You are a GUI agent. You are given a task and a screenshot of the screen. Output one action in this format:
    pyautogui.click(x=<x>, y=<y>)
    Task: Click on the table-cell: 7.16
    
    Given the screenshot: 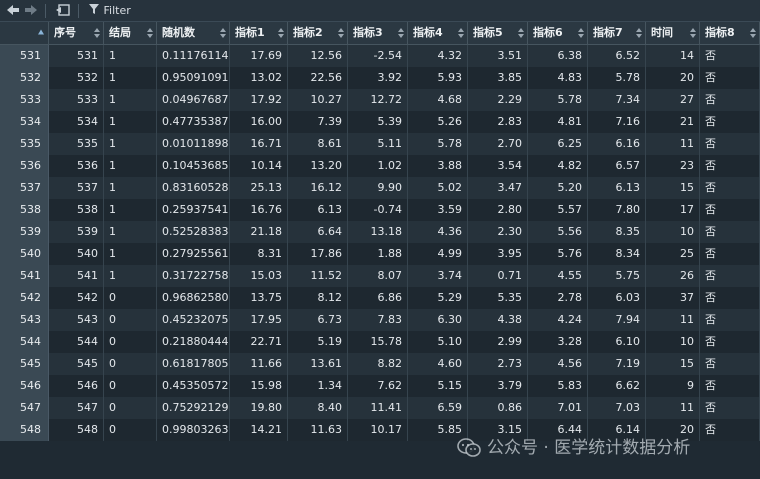 What is the action you would take?
    pyautogui.click(x=617, y=122)
    